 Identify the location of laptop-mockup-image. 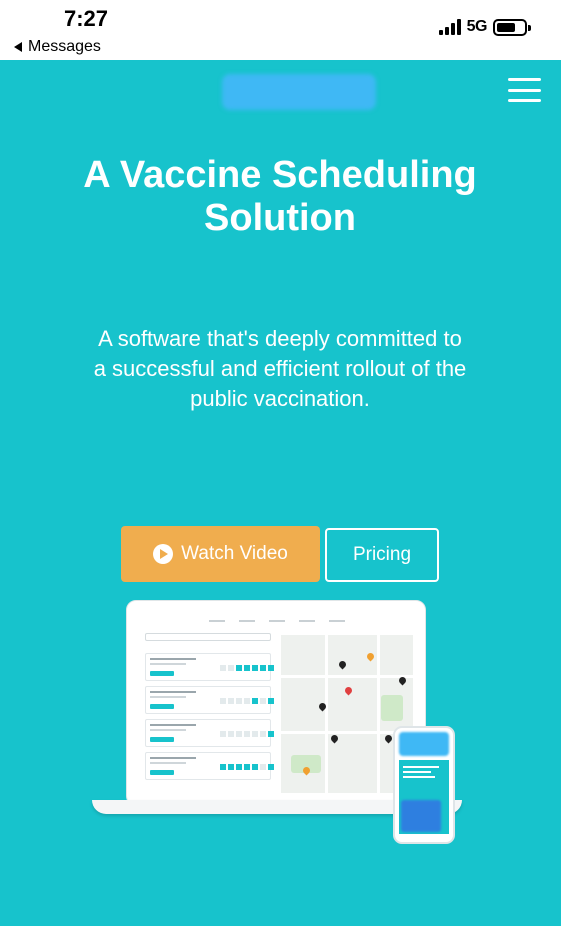
(276, 703).